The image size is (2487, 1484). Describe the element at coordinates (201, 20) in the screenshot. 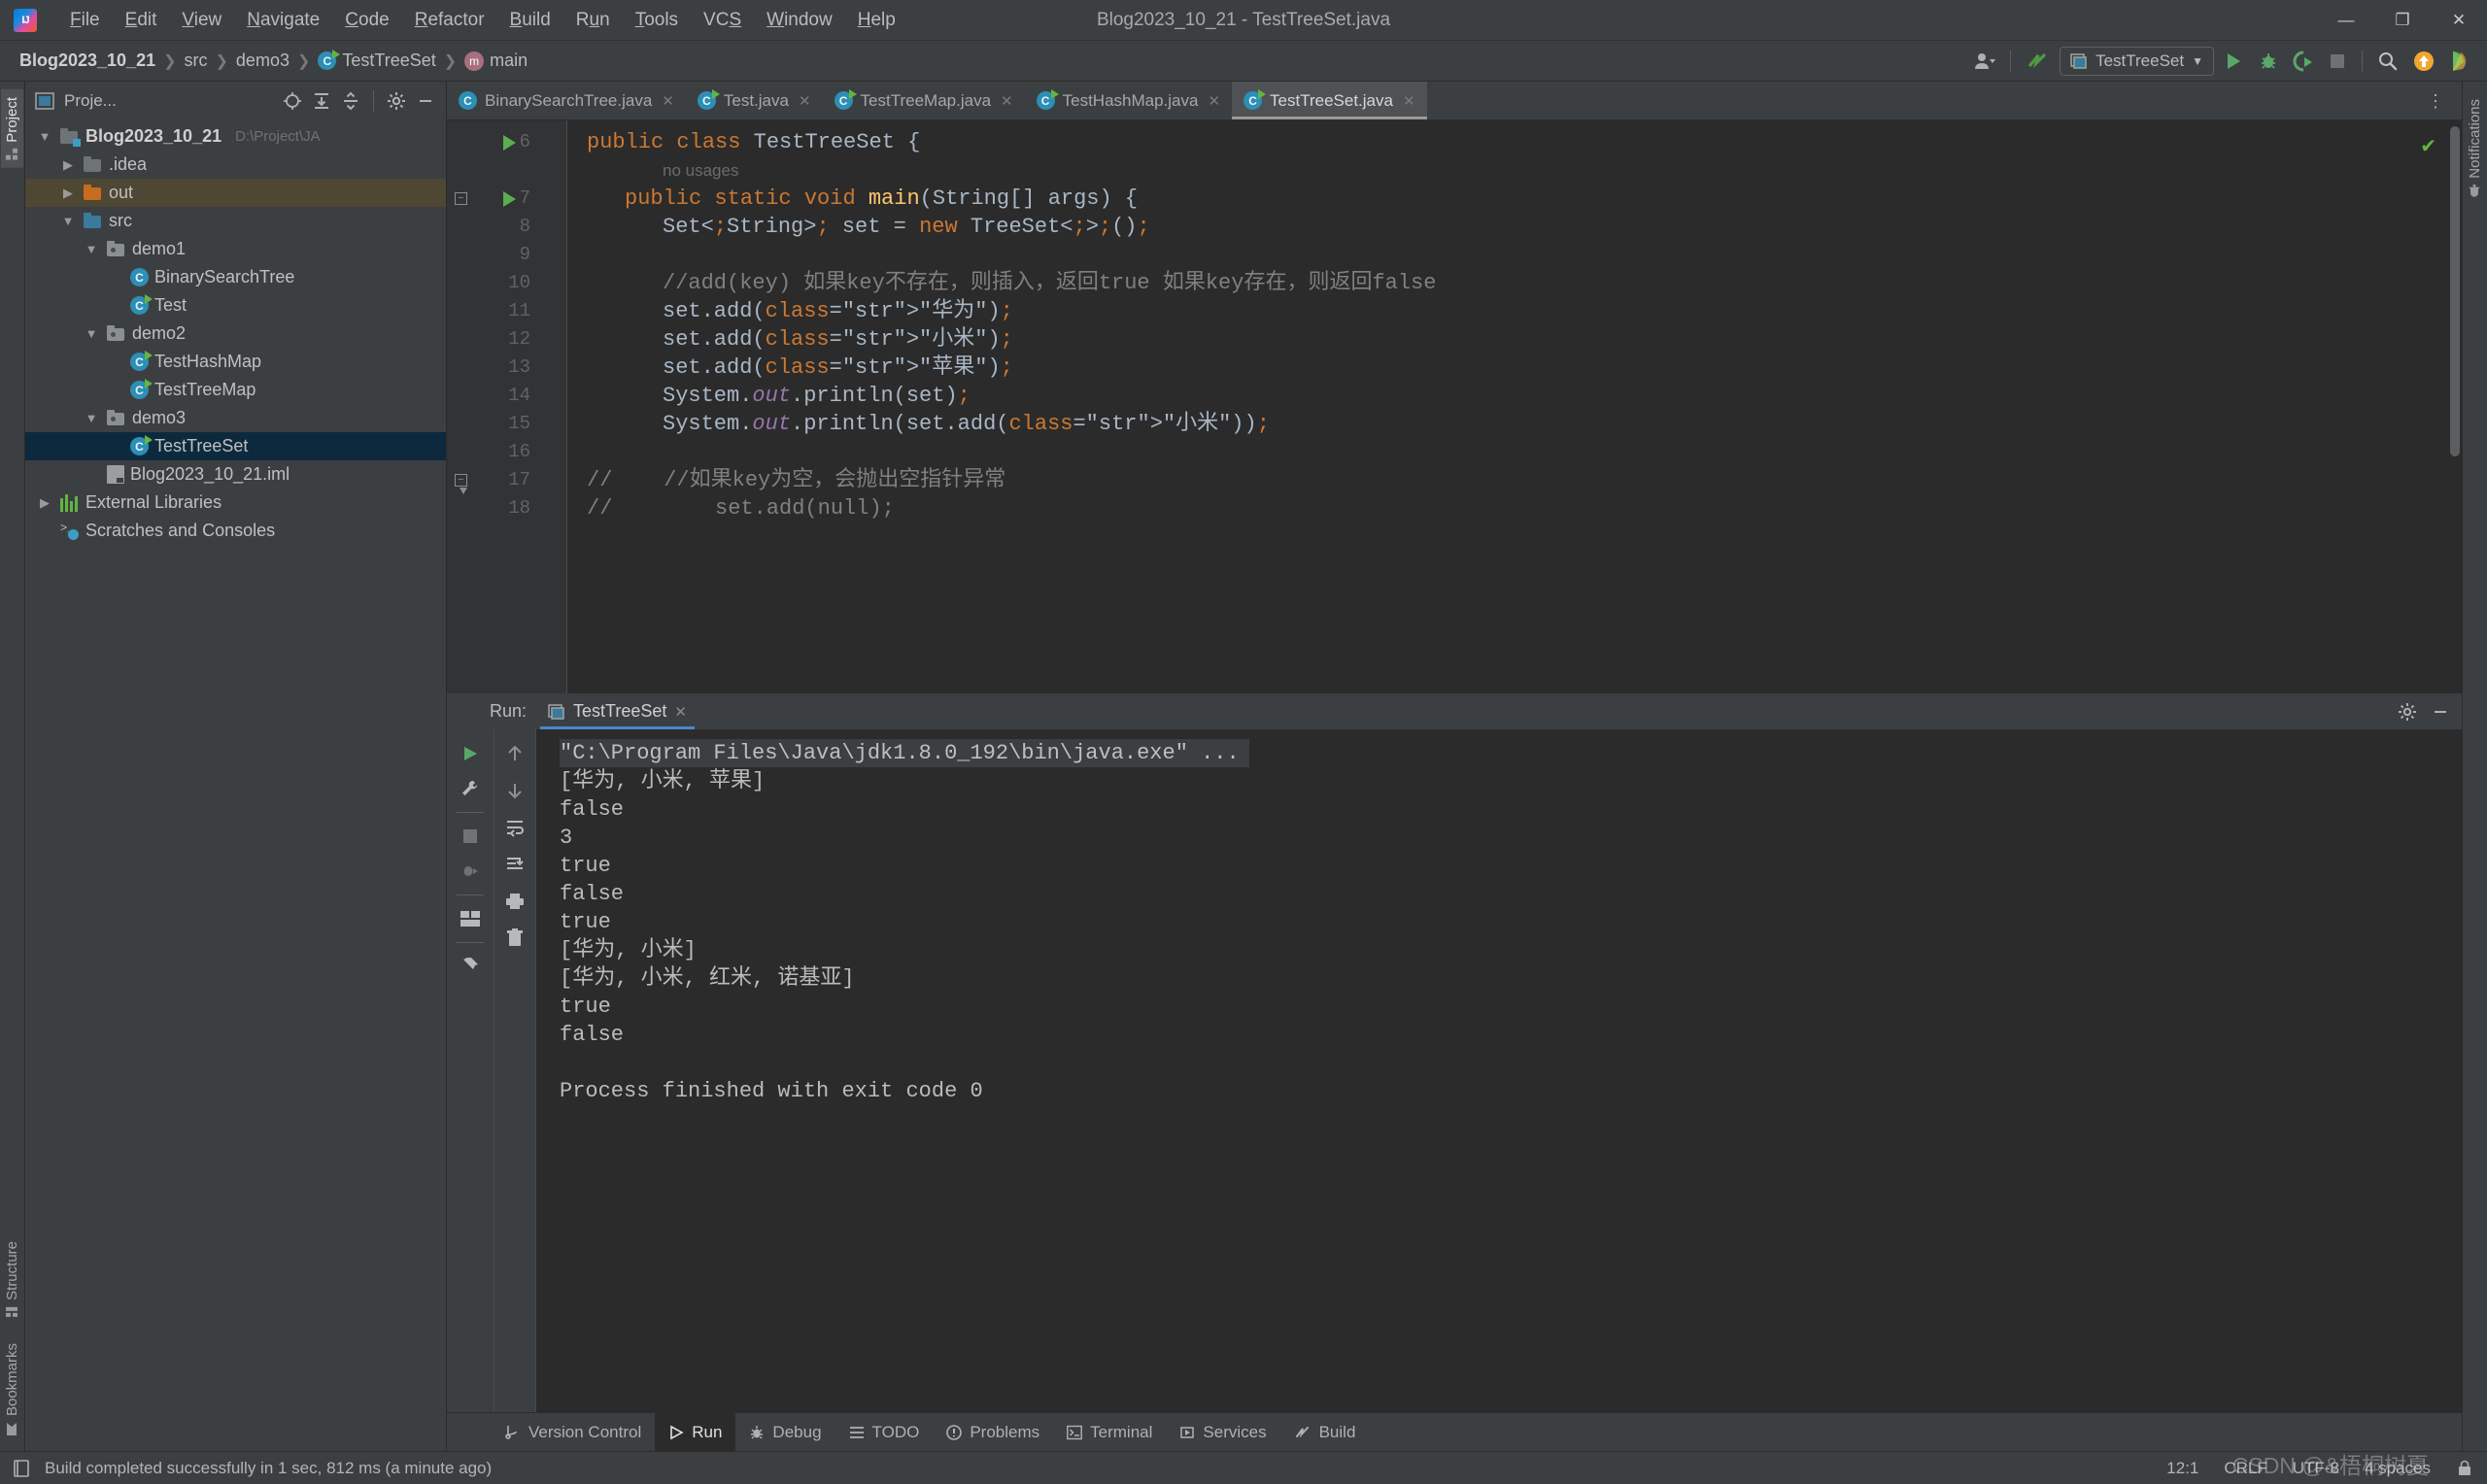

I see `menu-view: View` at that location.